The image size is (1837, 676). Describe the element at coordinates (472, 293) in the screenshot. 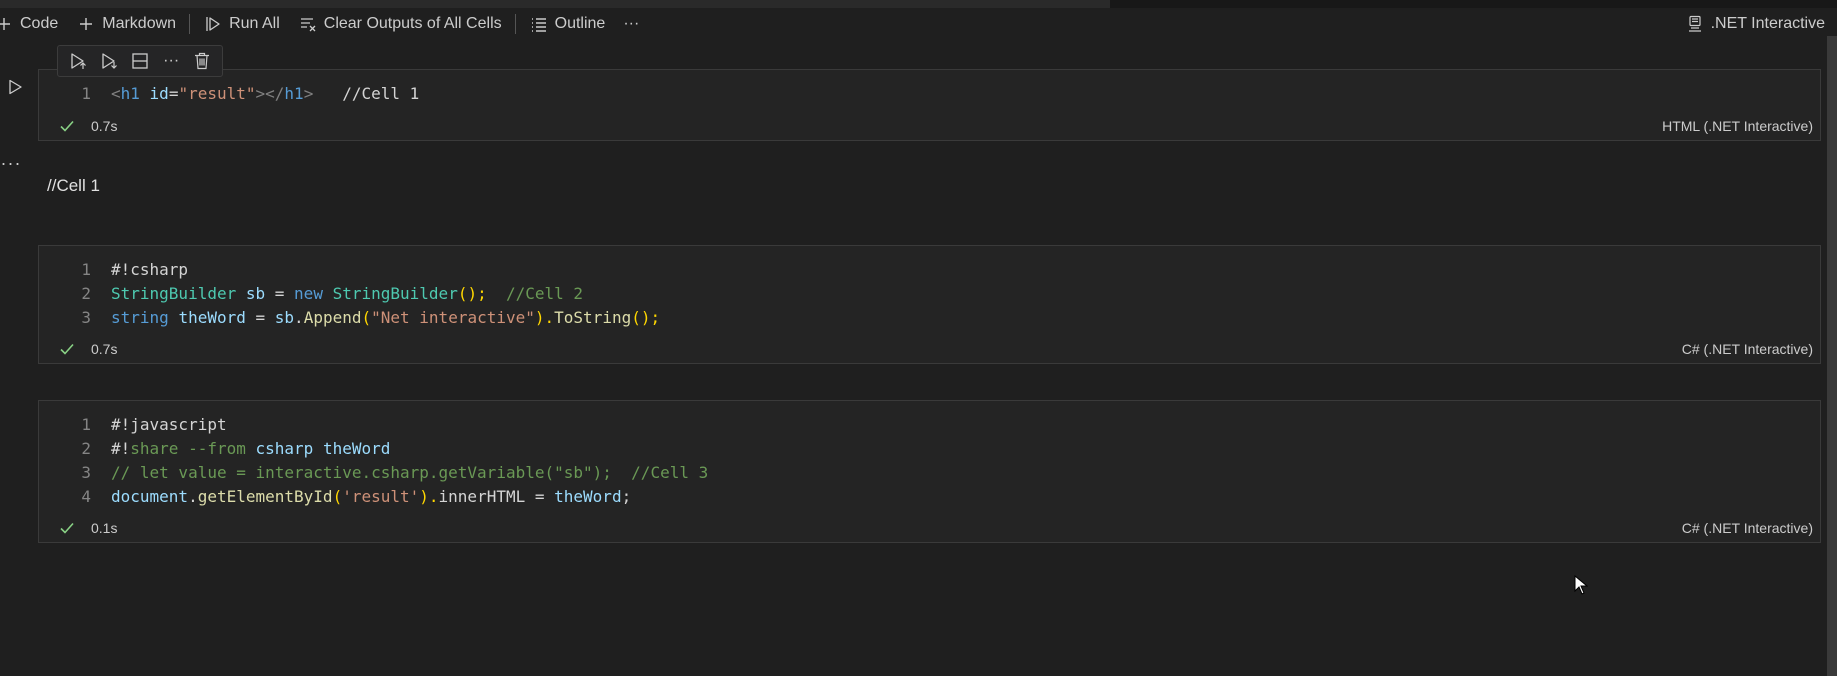

I see `code-token: ();` at that location.